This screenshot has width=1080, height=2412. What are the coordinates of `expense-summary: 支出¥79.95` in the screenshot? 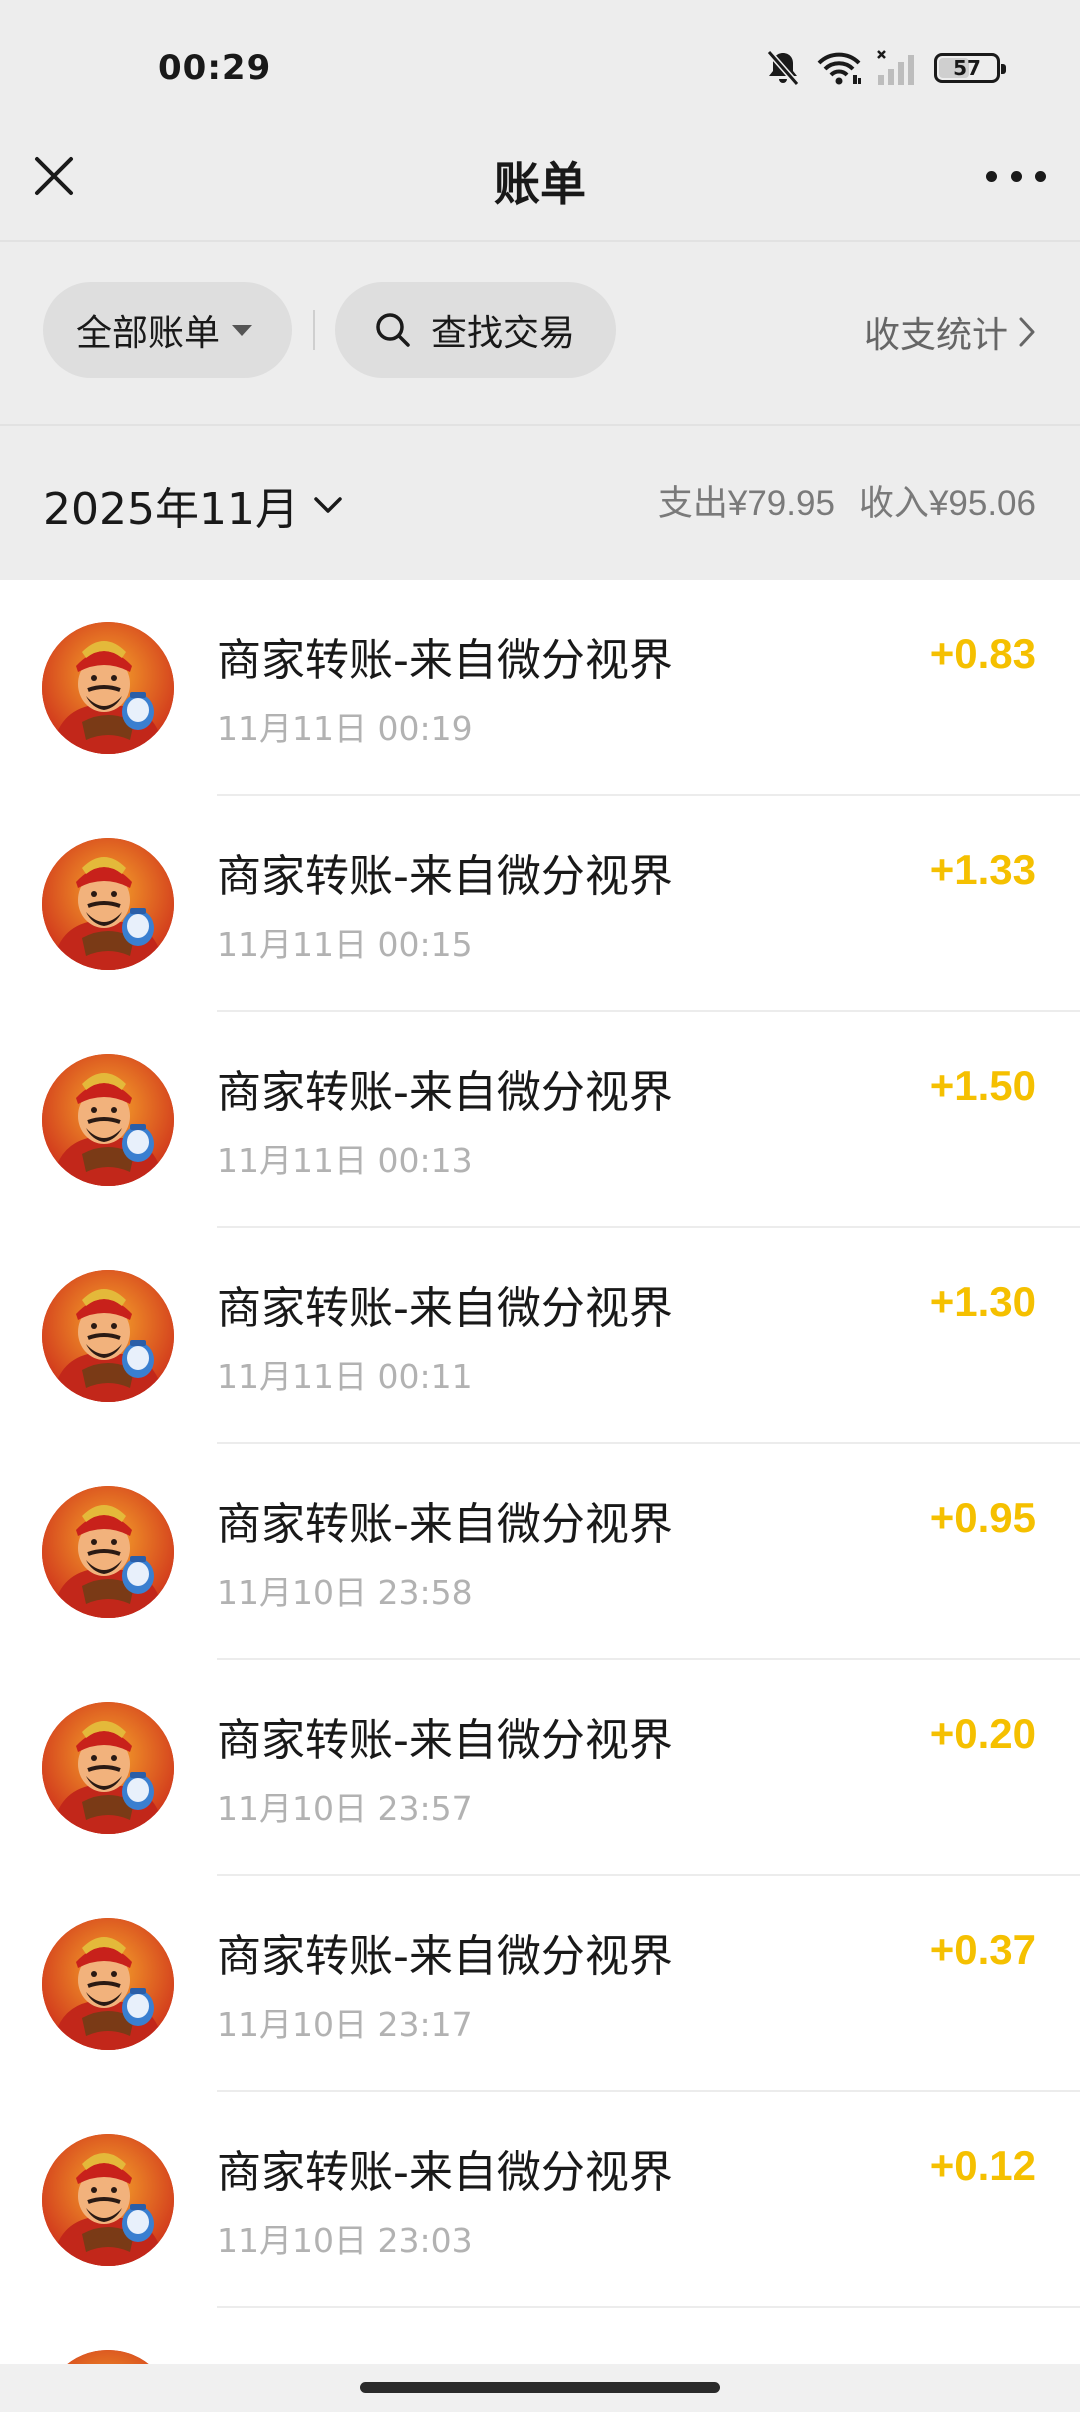 It's located at (746, 500).